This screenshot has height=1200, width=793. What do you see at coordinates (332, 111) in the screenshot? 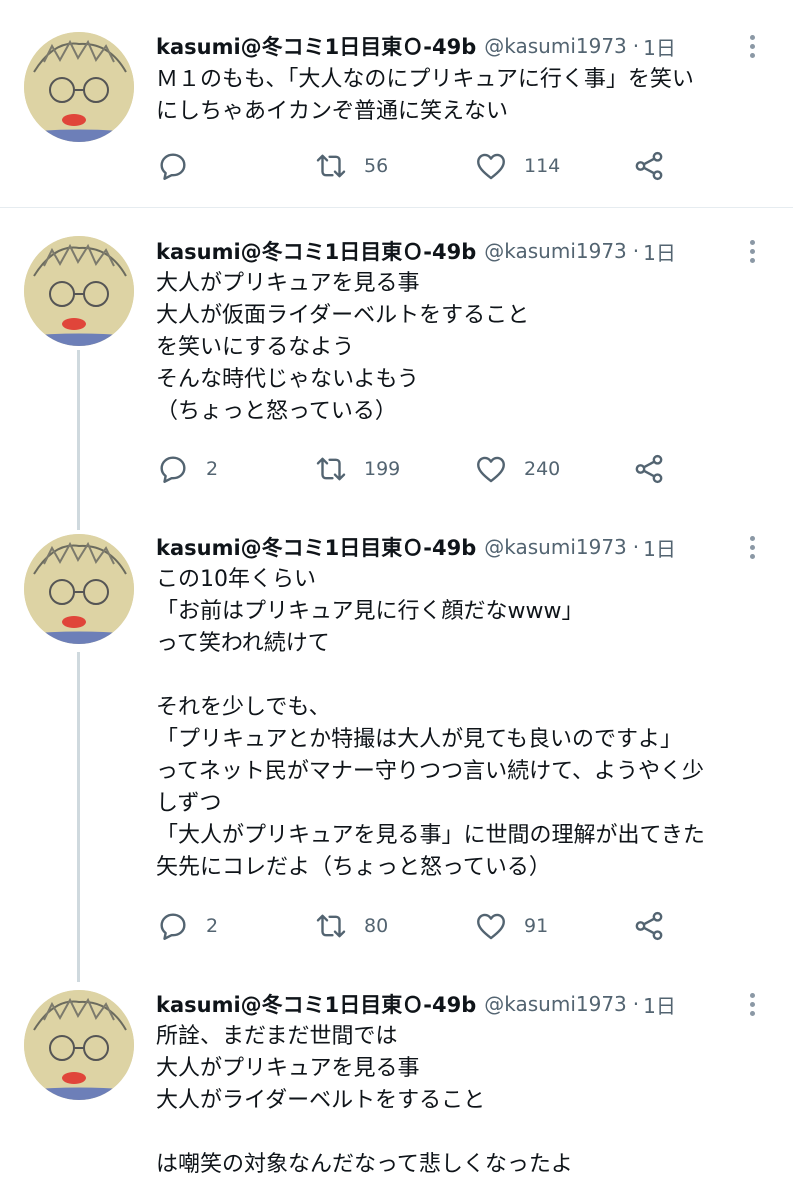
I see `tweet-text-line: にしちゃあイカンぞ普通に笑えない` at bounding box center [332, 111].